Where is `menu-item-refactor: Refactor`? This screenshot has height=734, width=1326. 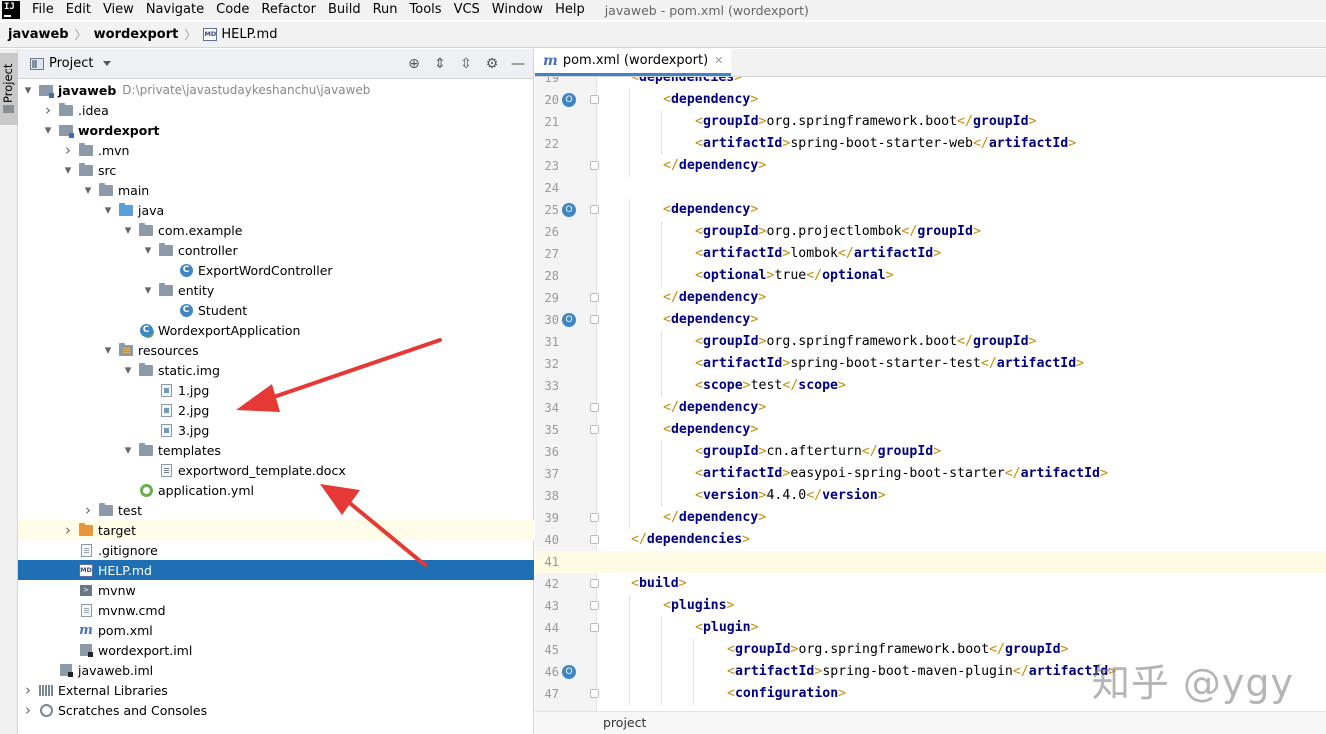
menu-item-refactor: Refactor is located at coordinates (288, 10).